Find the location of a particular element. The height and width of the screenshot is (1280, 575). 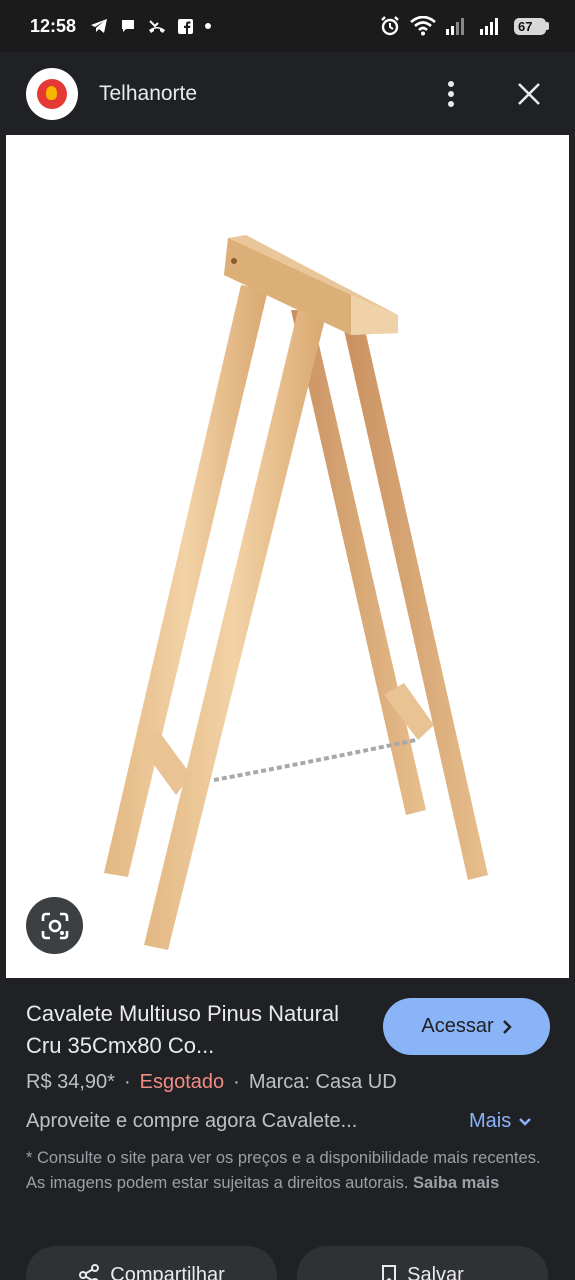

dot-icon is located at coordinates (208, 26).